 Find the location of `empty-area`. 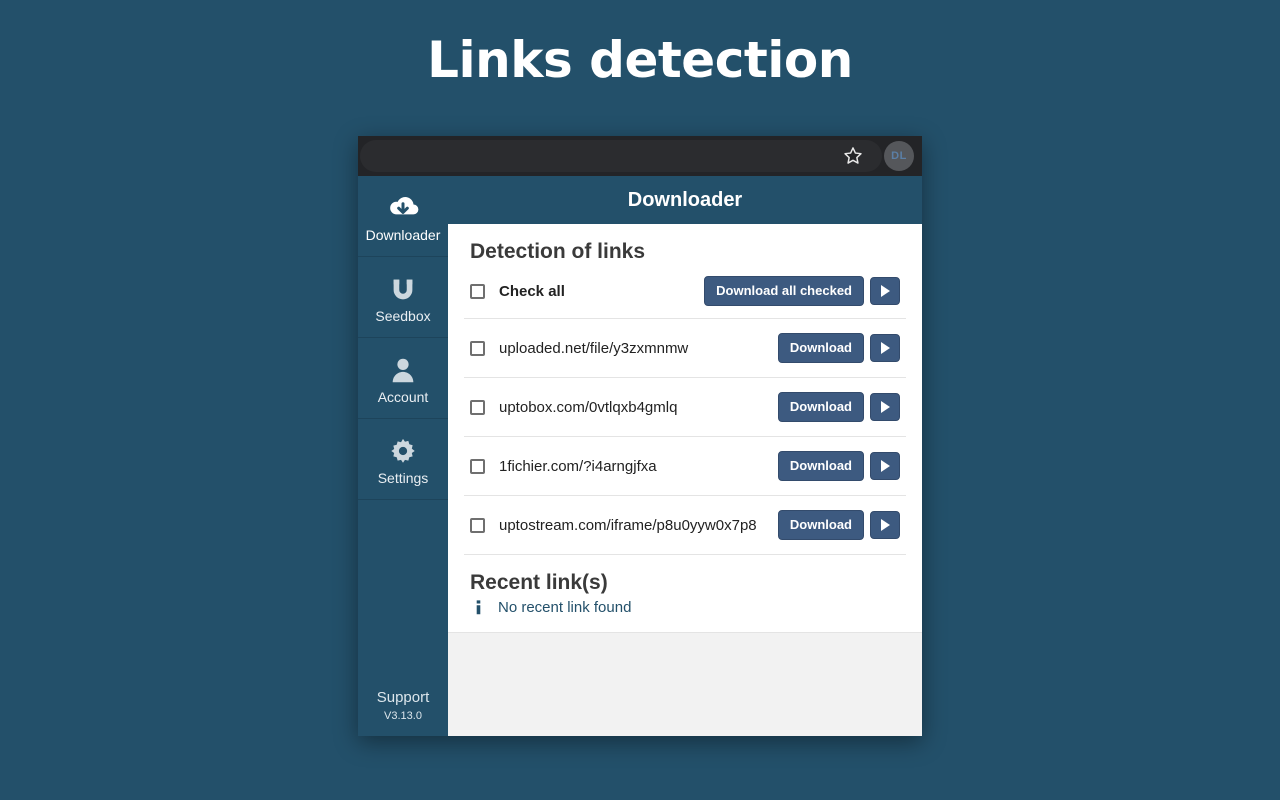

empty-area is located at coordinates (685, 684).